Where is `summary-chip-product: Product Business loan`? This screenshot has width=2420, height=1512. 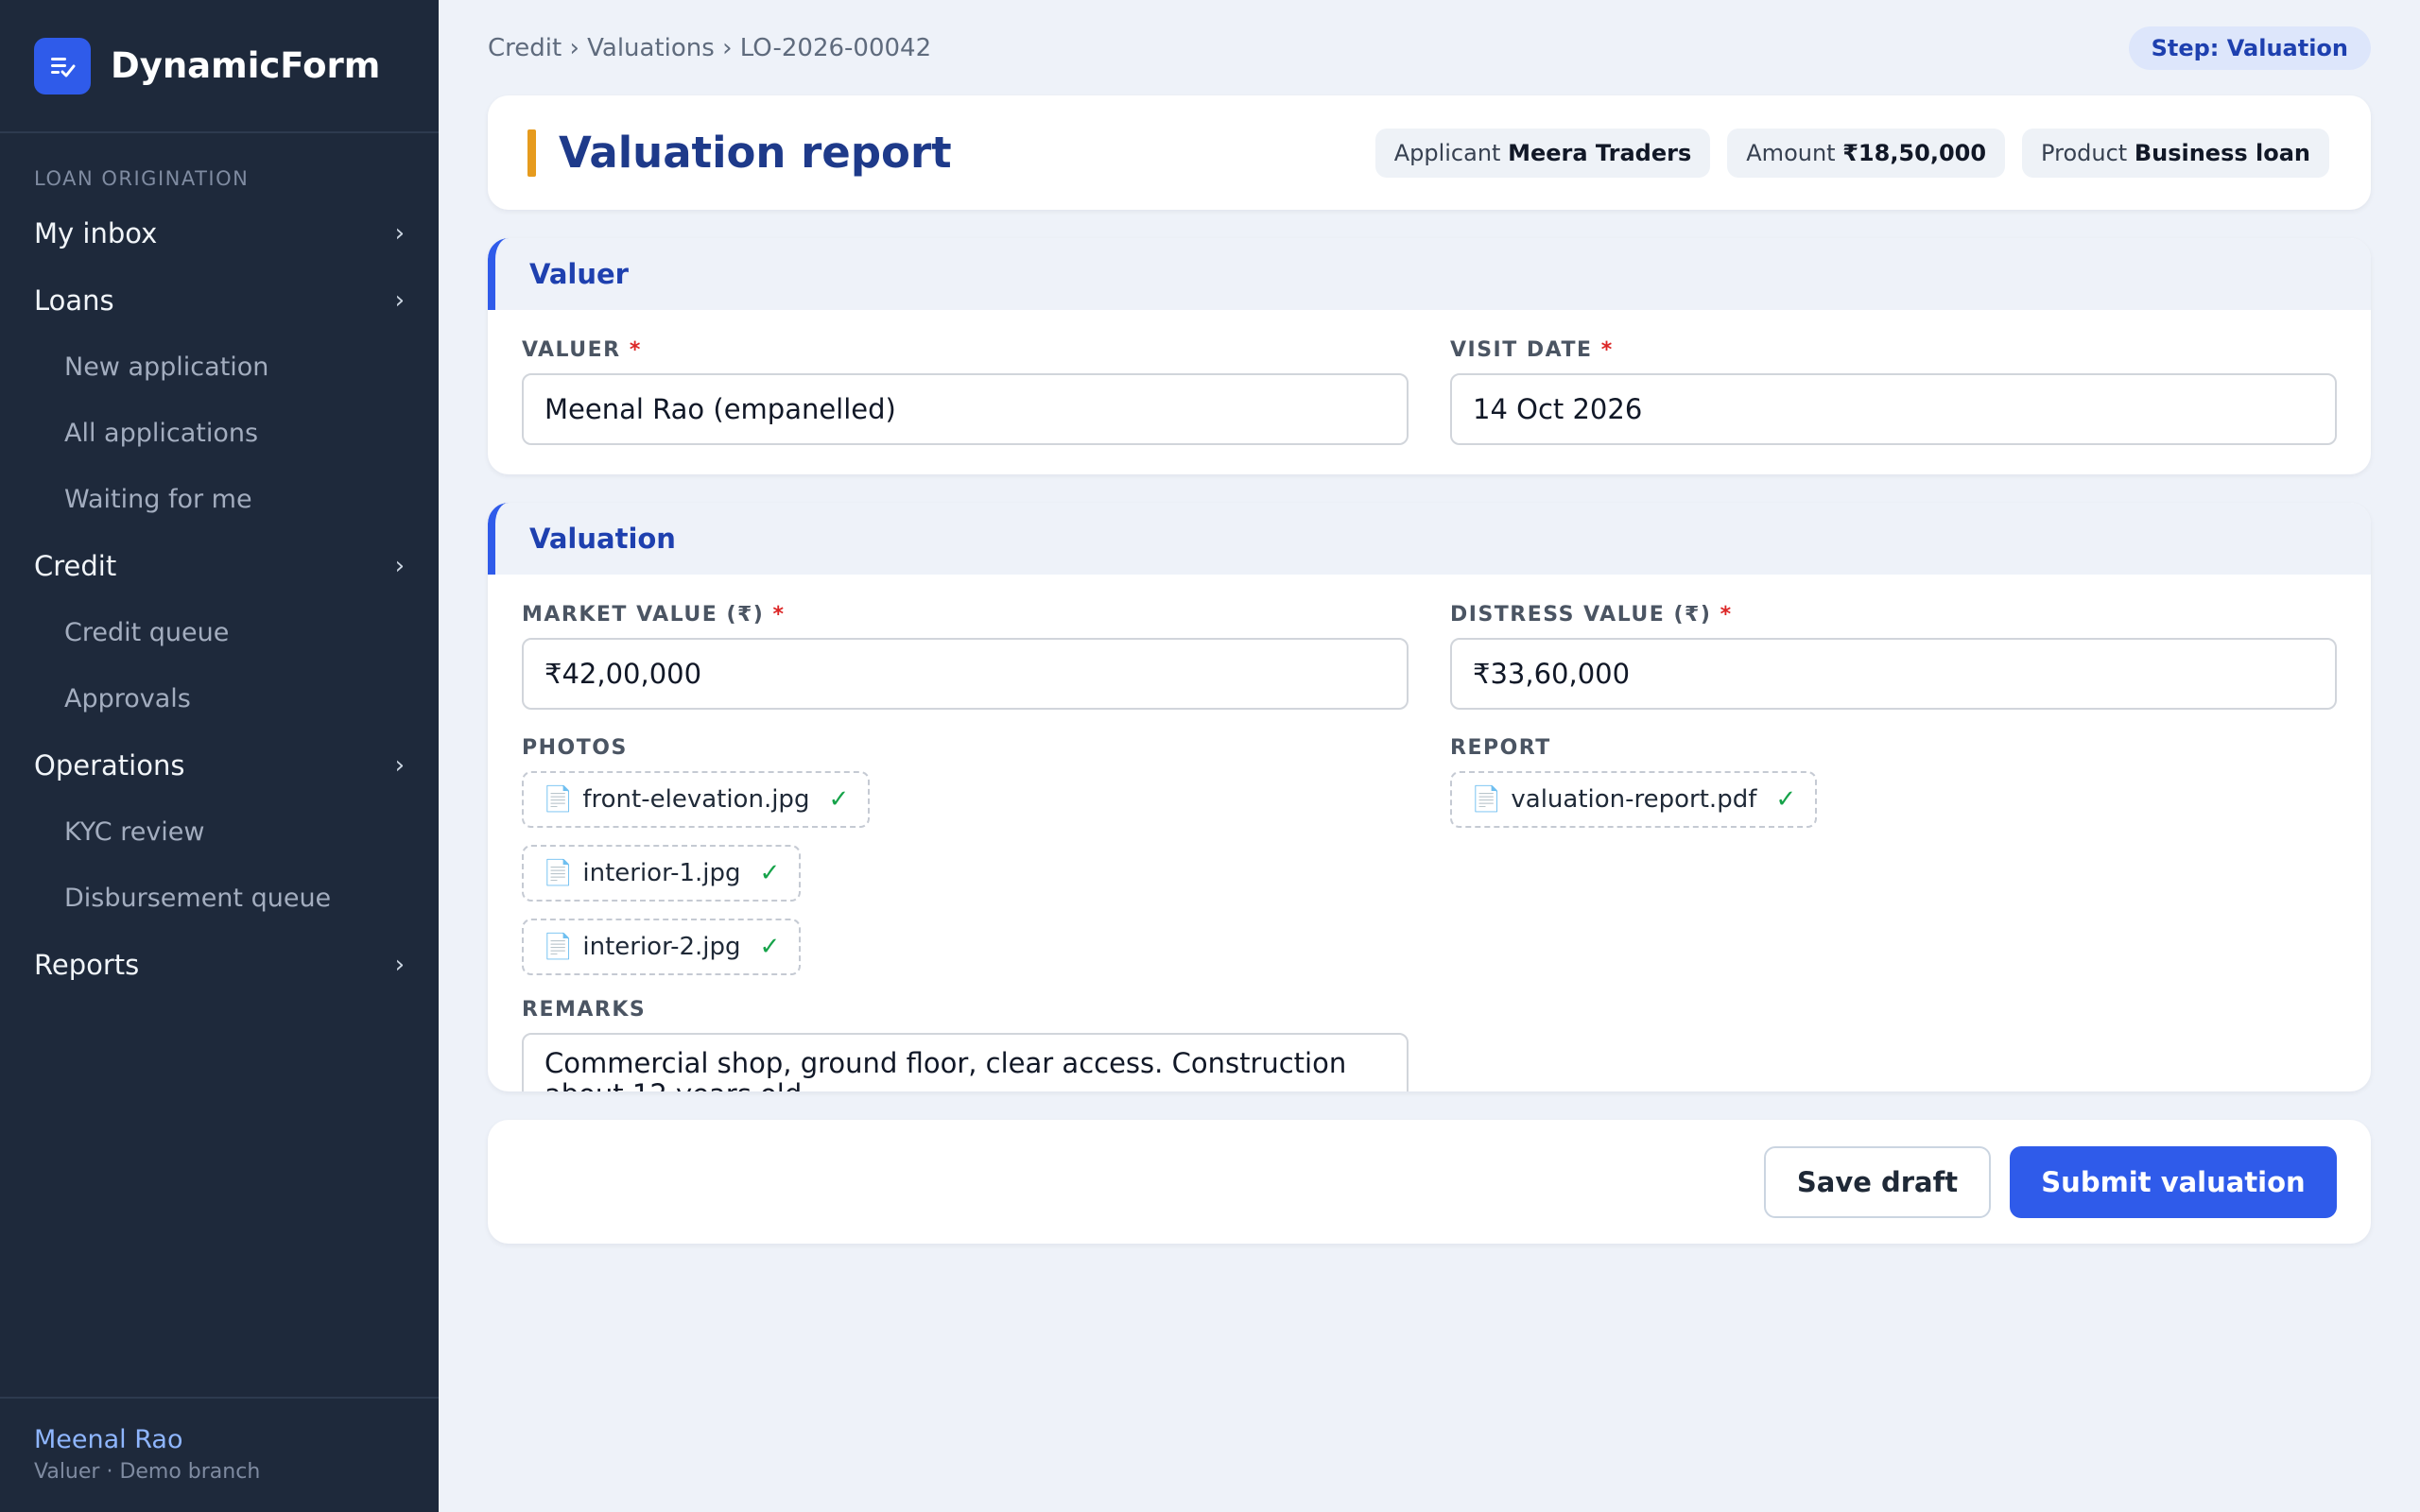 summary-chip-product: Product Business loan is located at coordinates (2175, 153).